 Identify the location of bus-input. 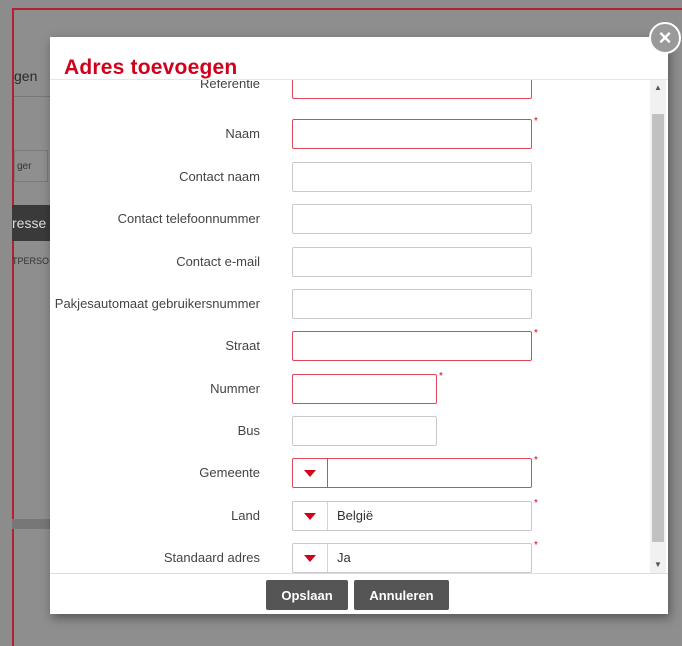
(364, 431).